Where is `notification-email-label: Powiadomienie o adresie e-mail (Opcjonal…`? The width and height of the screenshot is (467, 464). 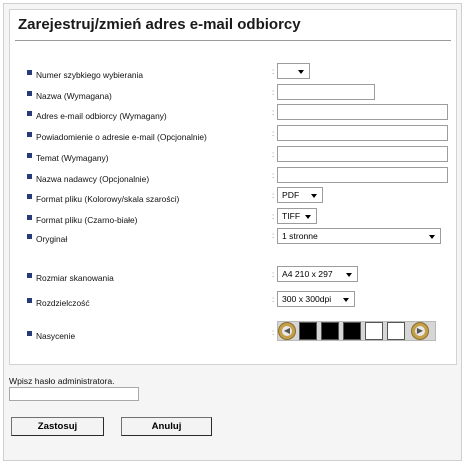 notification-email-label: Powiadomienie o adresie e-mail (Opcjonal… is located at coordinates (121, 137).